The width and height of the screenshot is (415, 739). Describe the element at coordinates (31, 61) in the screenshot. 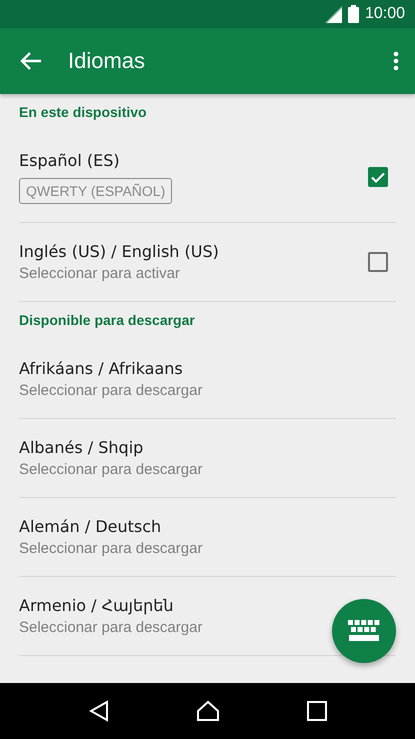

I see `back-icon` at that location.